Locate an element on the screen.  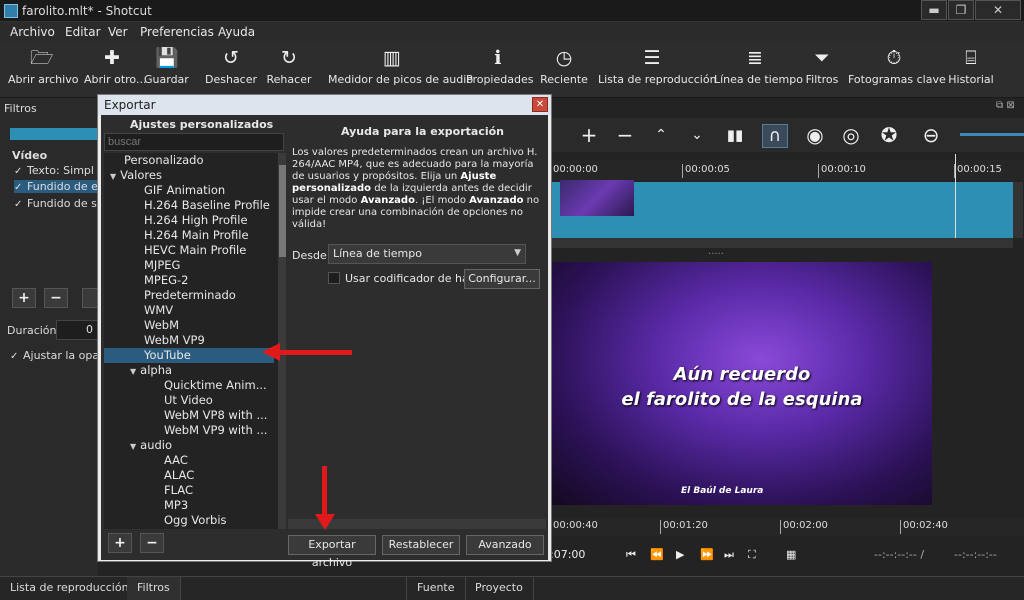
export-file-button: Exportar archivo is located at coordinates (332, 552).